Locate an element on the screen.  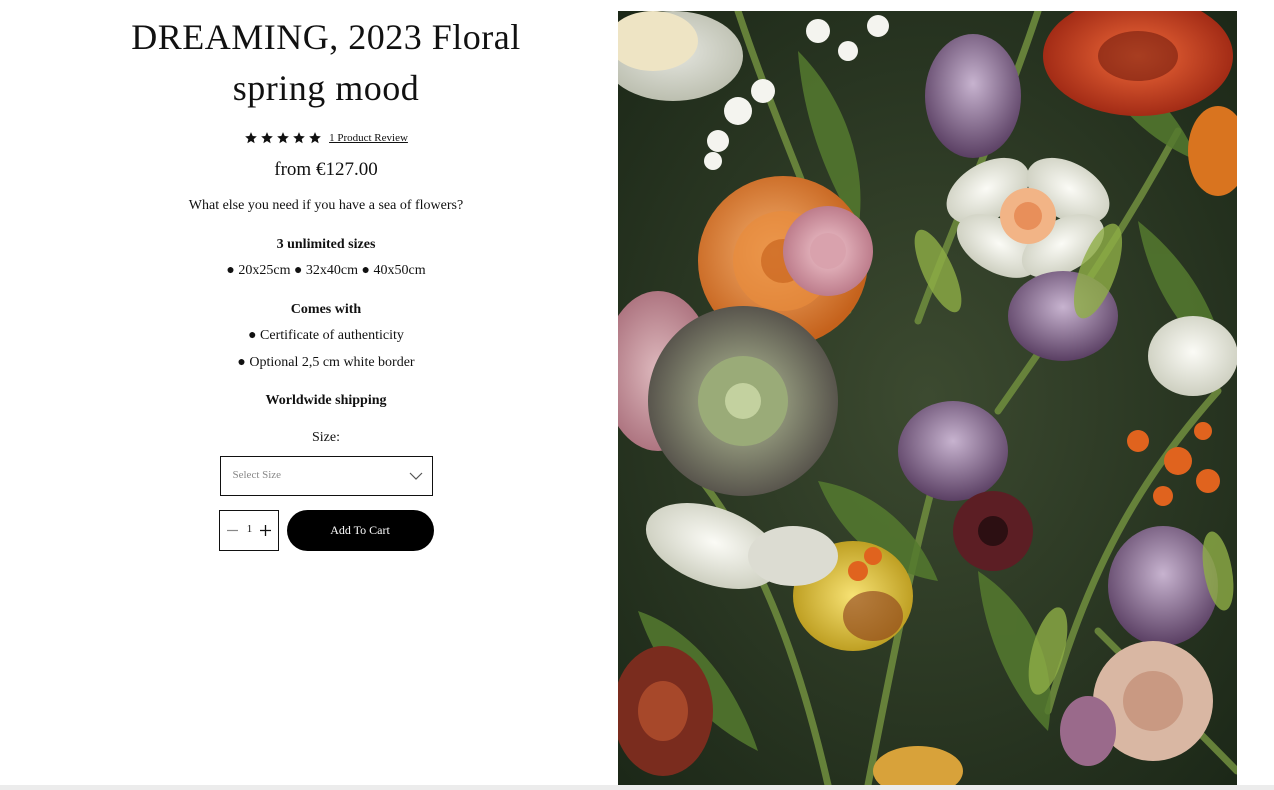
bottom-divider is located at coordinates (637, 787).